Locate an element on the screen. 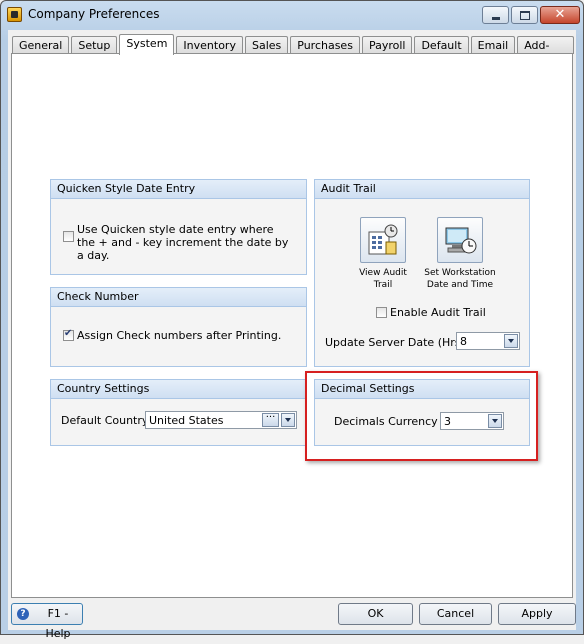 The width and height of the screenshot is (584, 644). set-workstation-label: Set Workstation Date and Time is located at coordinates (460, 279).